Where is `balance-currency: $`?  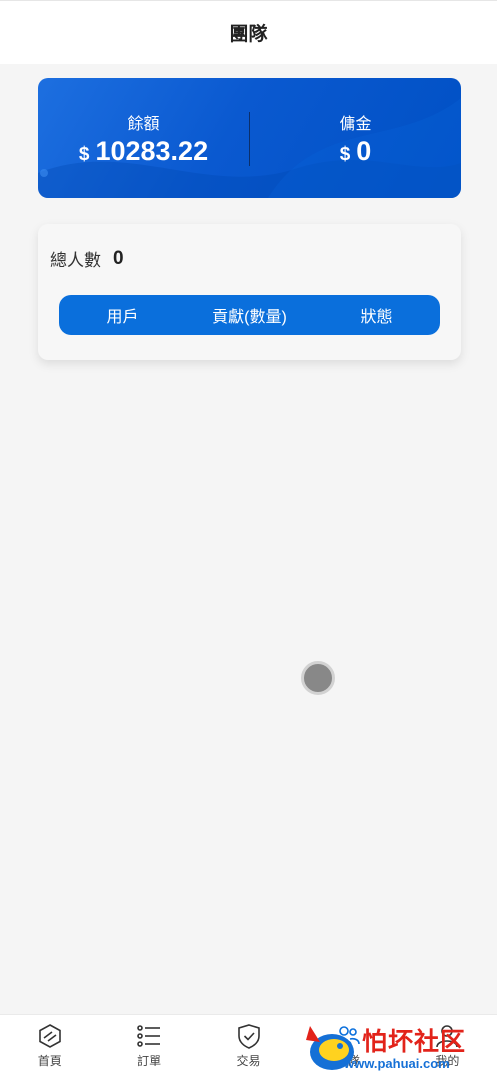 balance-currency: $ is located at coordinates (84, 154).